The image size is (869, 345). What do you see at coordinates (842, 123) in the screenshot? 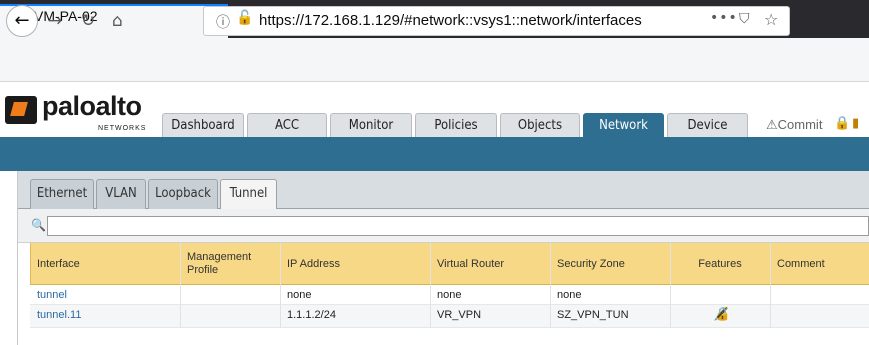
I see `config-lock-icon: 🔒` at bounding box center [842, 123].